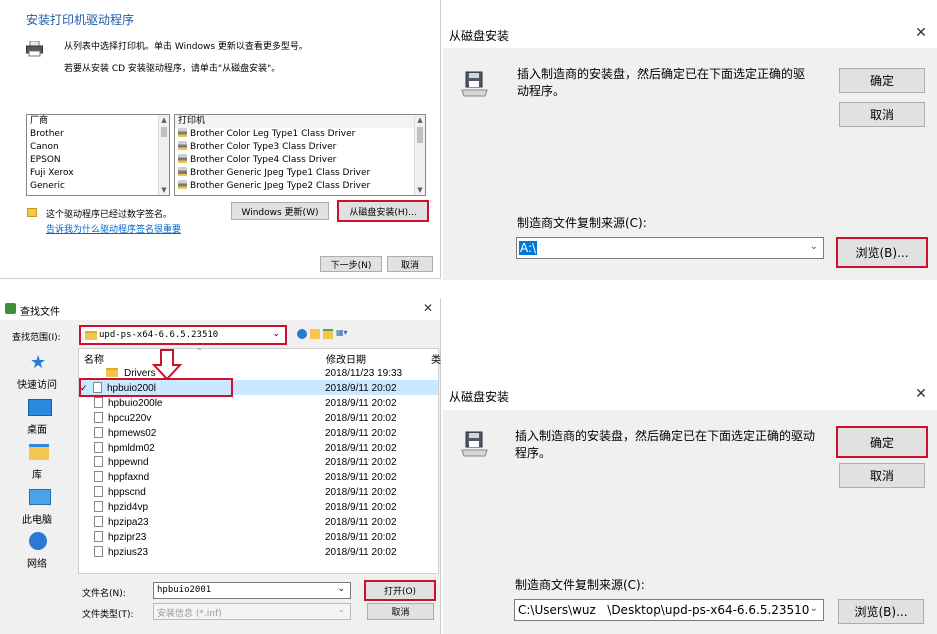  I want to click on locate-file-icon, so click(10, 308).